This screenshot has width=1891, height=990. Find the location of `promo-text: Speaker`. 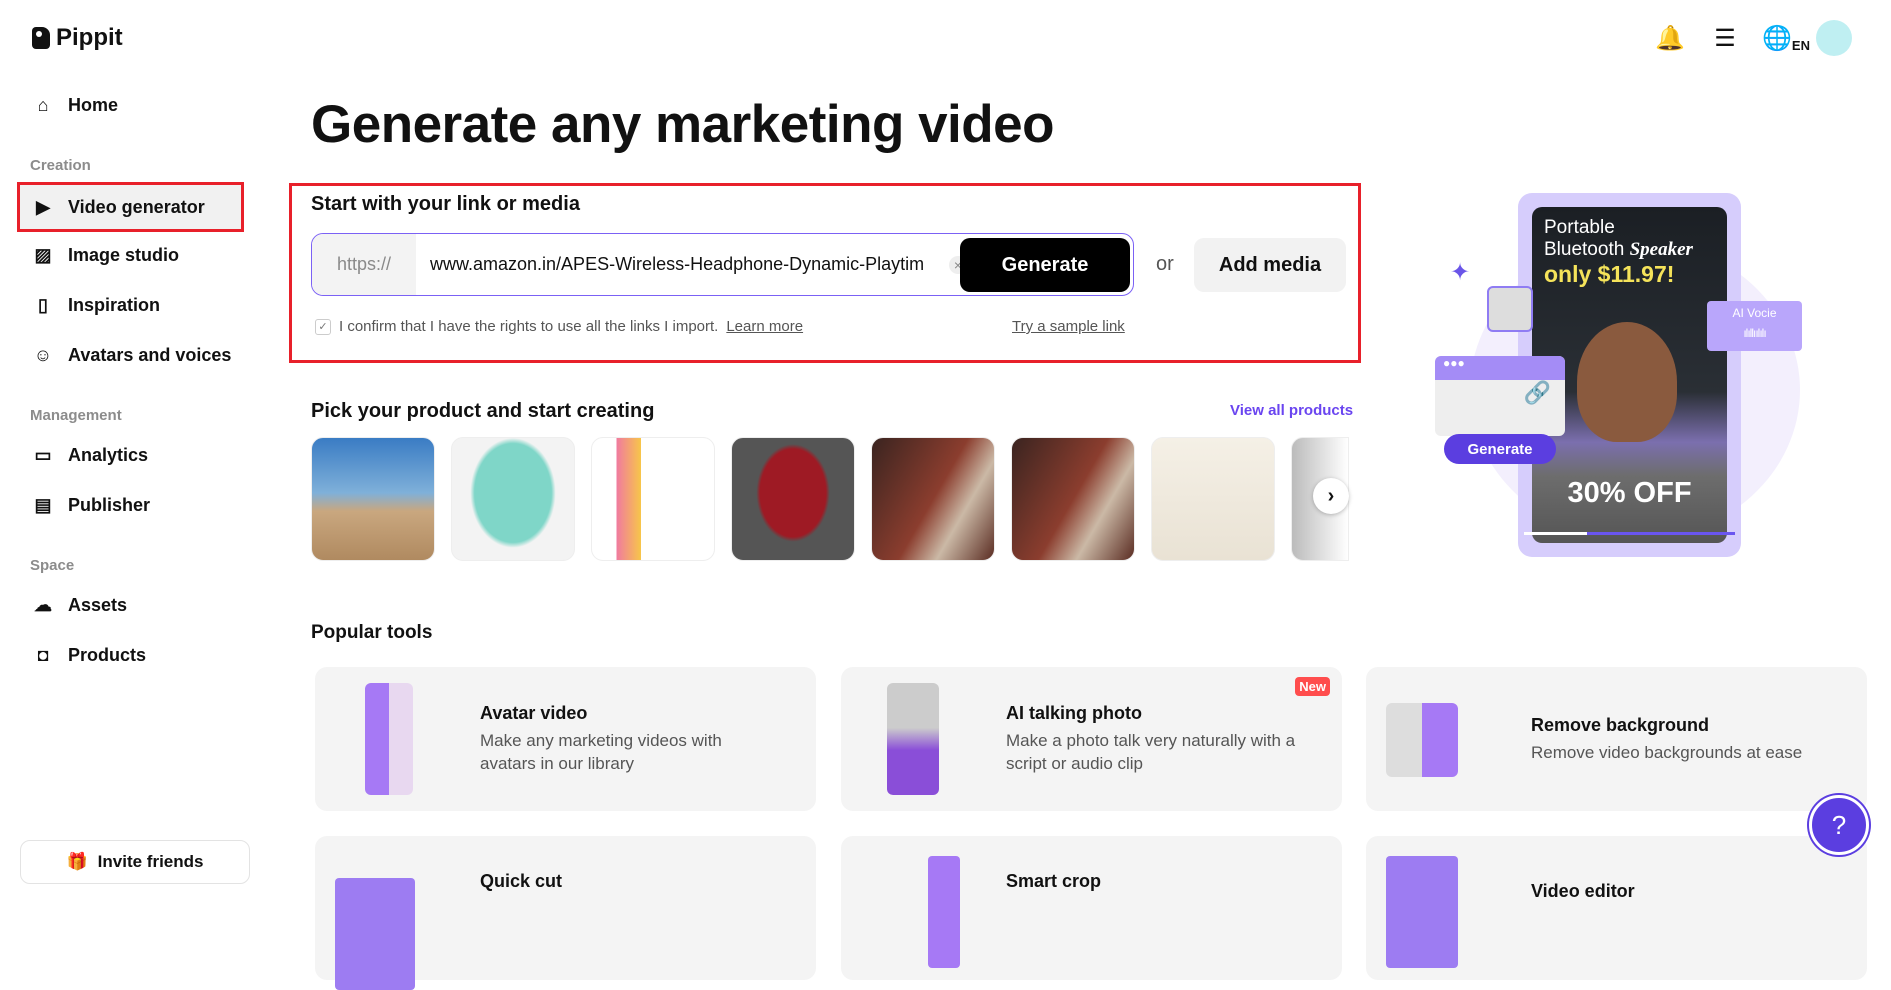

promo-text: Speaker is located at coordinates (1661, 249).